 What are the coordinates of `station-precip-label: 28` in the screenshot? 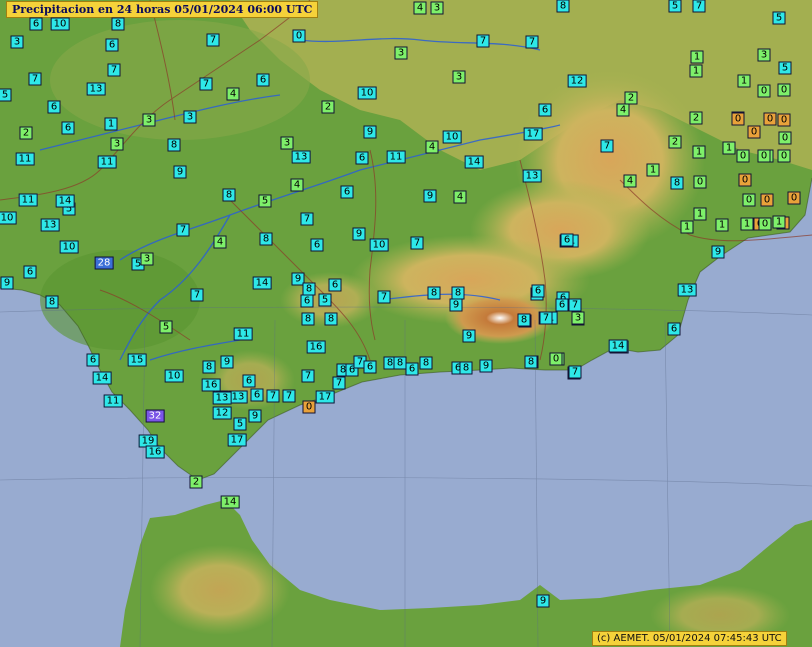 It's located at (104, 263).